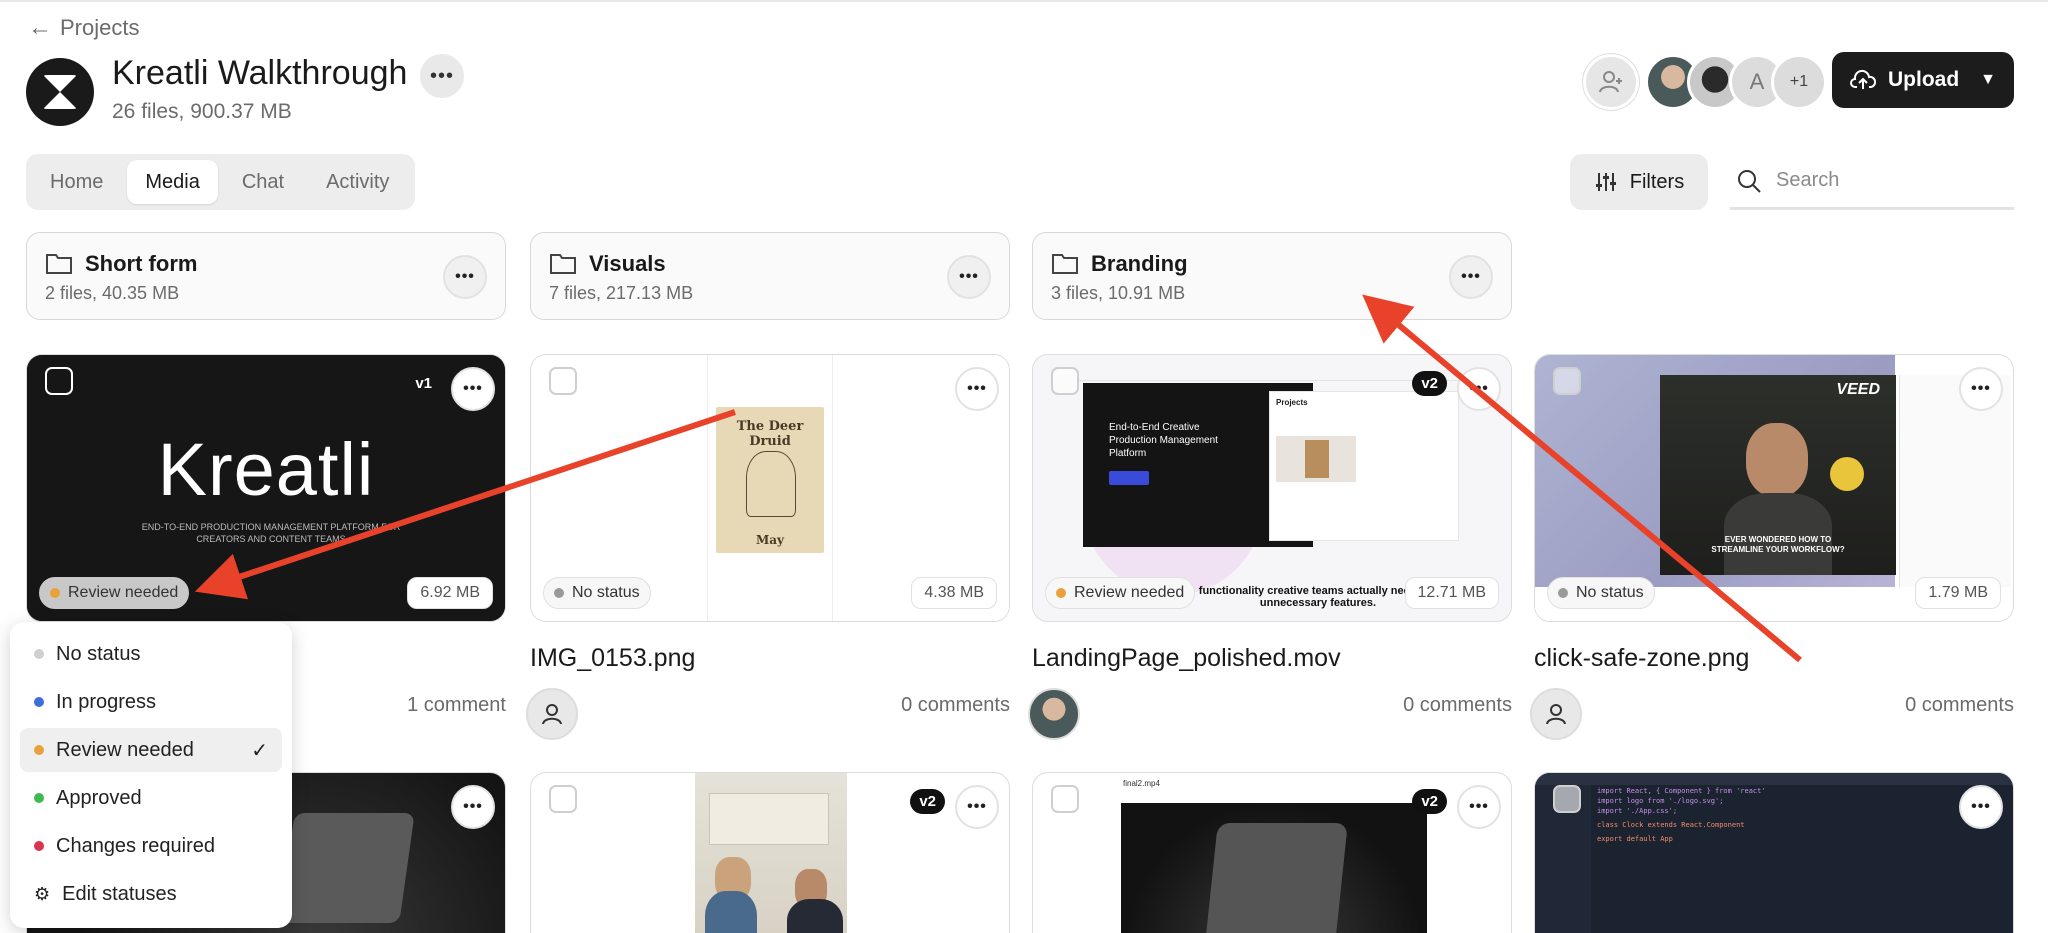  I want to click on project-more-button: •••, so click(442, 76).